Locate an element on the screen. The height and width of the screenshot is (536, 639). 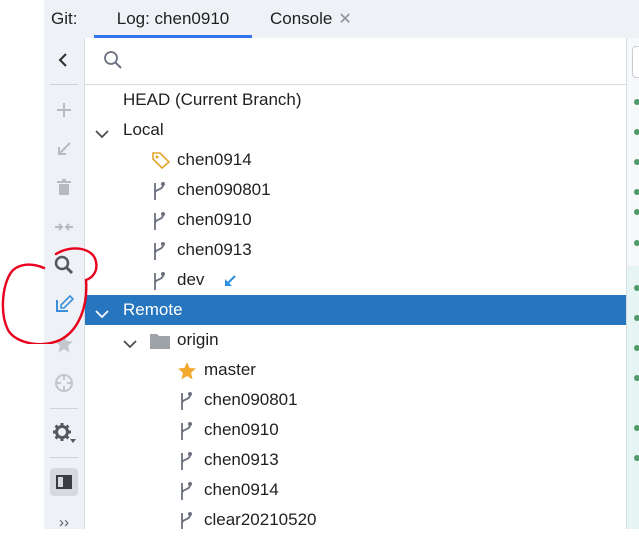
search-input is located at coordinates (373, 61).